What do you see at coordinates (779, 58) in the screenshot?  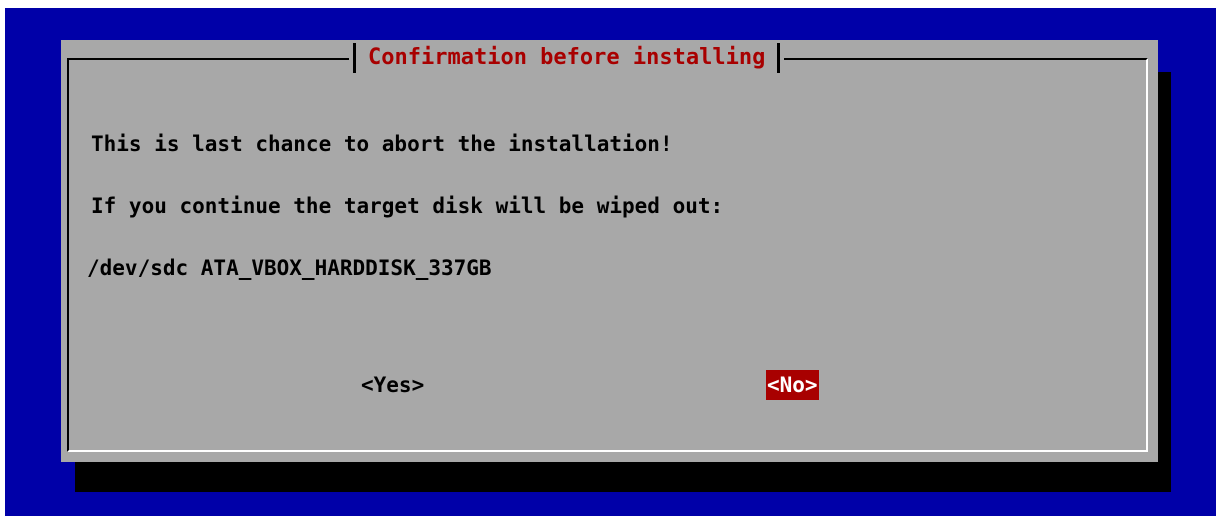 I see `title-right-tick` at bounding box center [779, 58].